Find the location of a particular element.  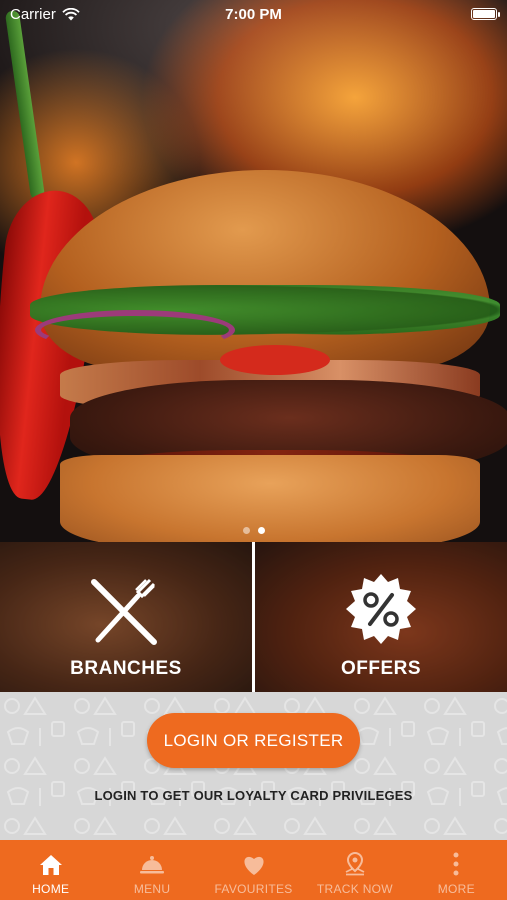

chili-stem-image is located at coordinates (25, 105).